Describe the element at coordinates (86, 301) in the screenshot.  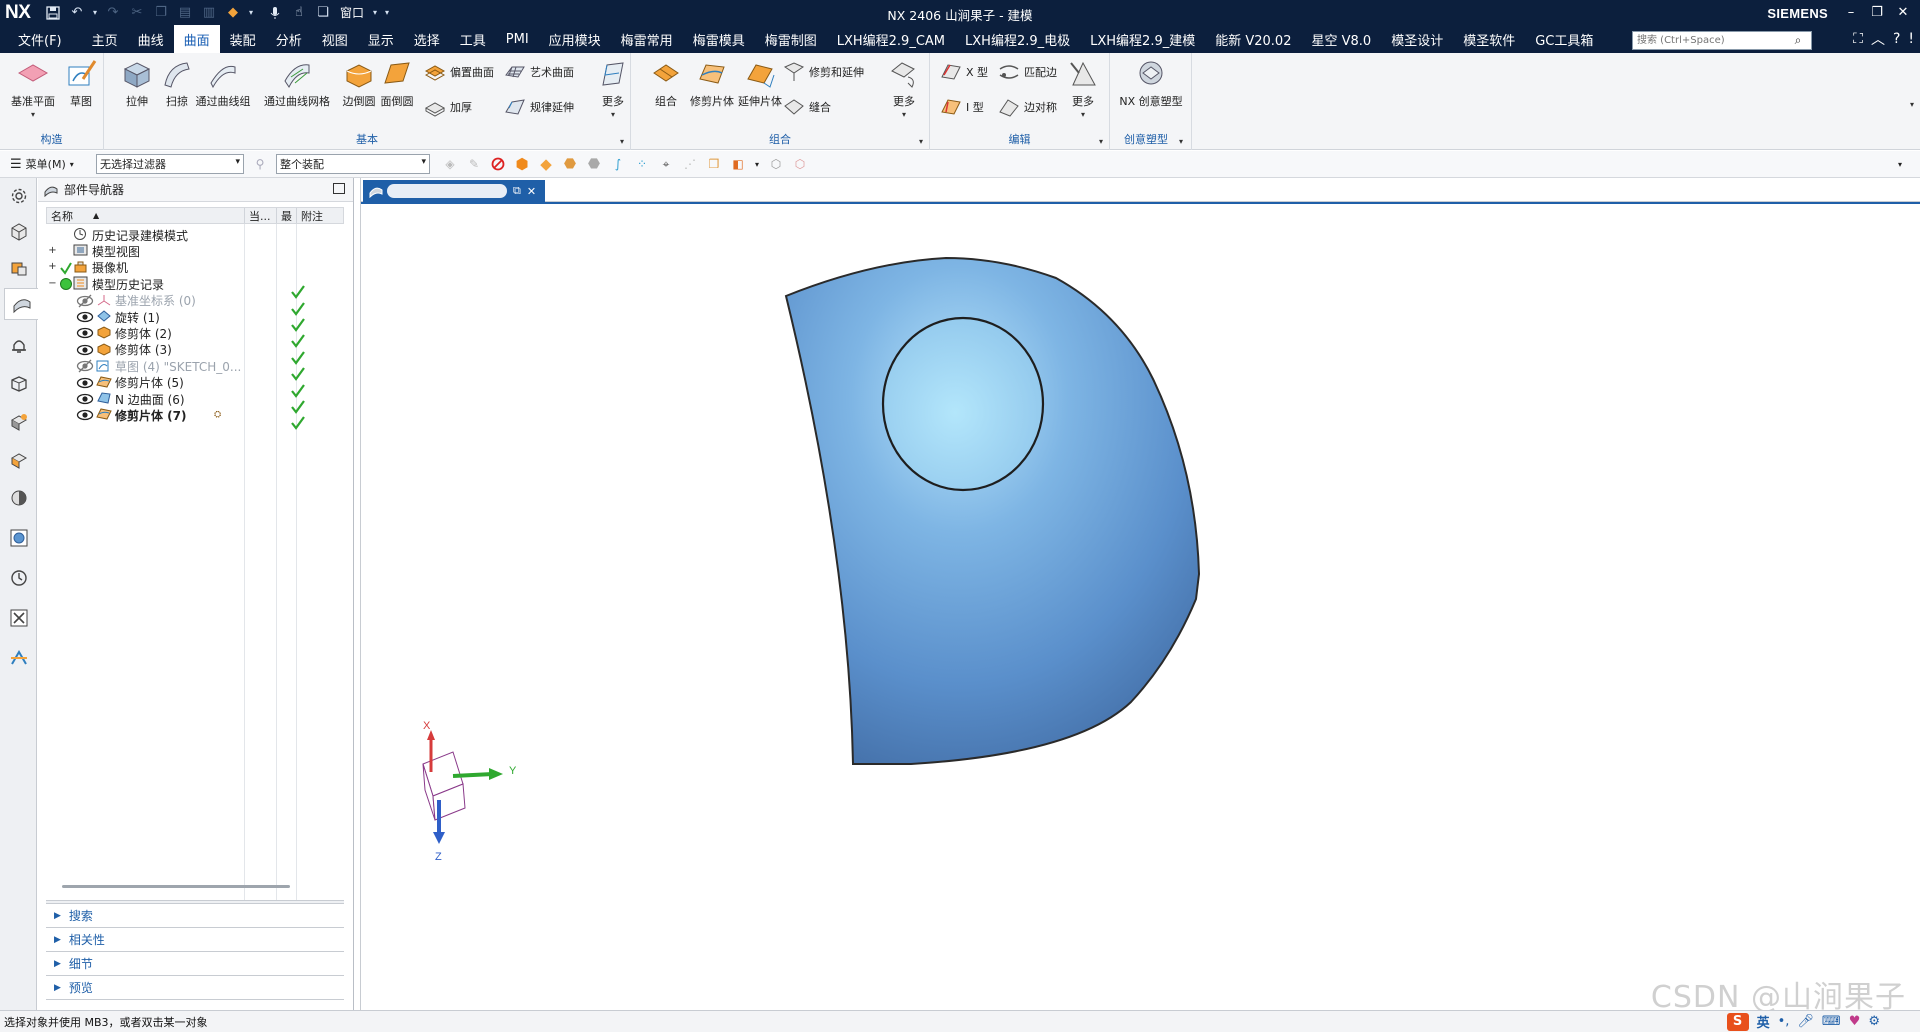
I see `hidden-eye-icon` at that location.